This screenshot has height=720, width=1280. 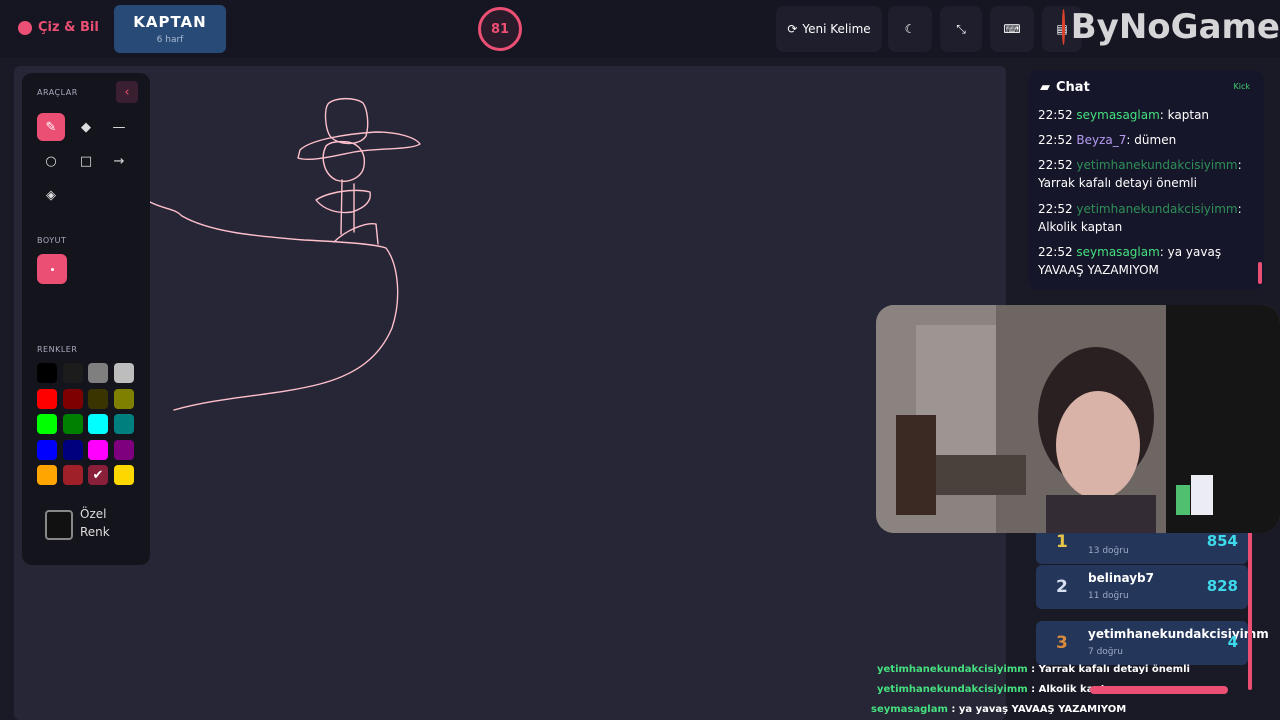 I want to click on chat-message: 22:52 Beyza_7: dümen, so click(x=1145, y=140).